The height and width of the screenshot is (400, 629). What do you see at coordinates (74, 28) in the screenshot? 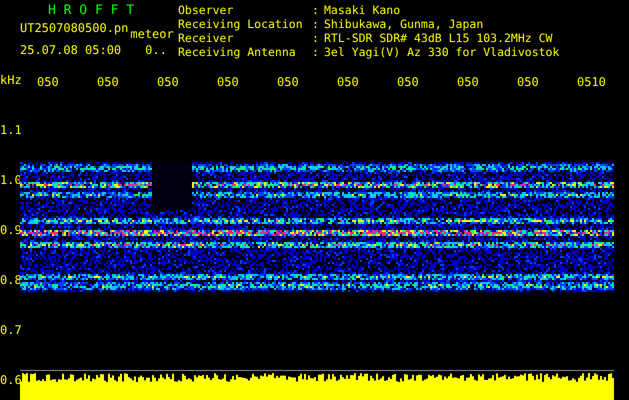
I see `file-name: UT2507080500.pn` at bounding box center [74, 28].